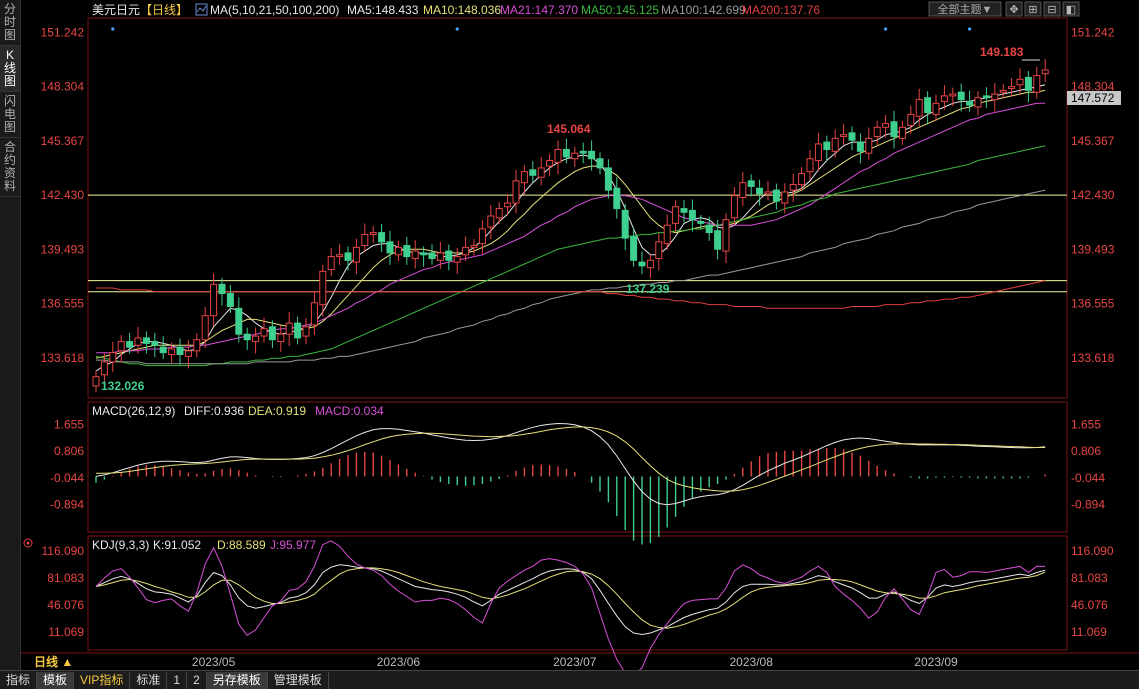 This screenshot has height=689, width=1139. What do you see at coordinates (10, 69) in the screenshot?
I see `sidebar-tab-1: K线图` at bounding box center [10, 69].